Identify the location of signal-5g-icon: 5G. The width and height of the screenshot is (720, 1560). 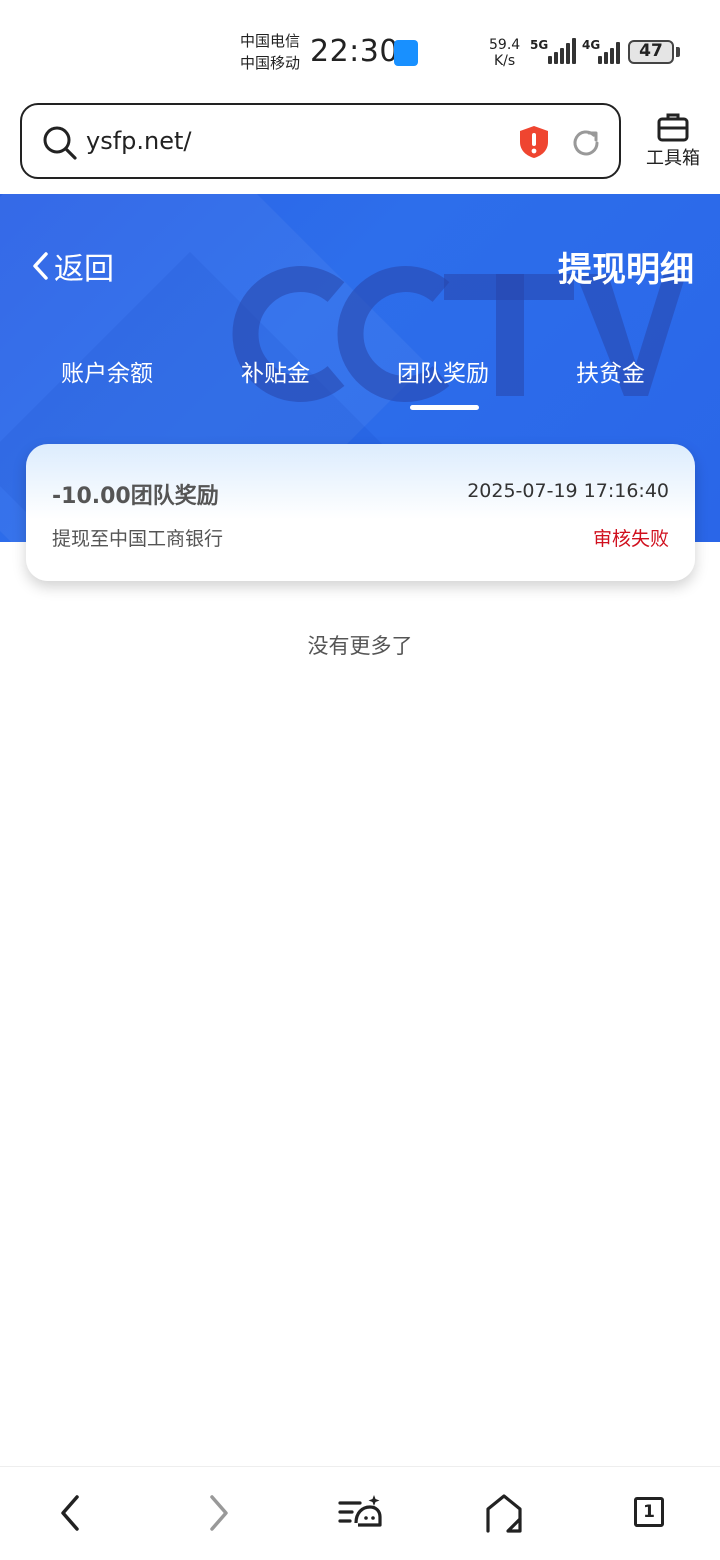
(553, 51).